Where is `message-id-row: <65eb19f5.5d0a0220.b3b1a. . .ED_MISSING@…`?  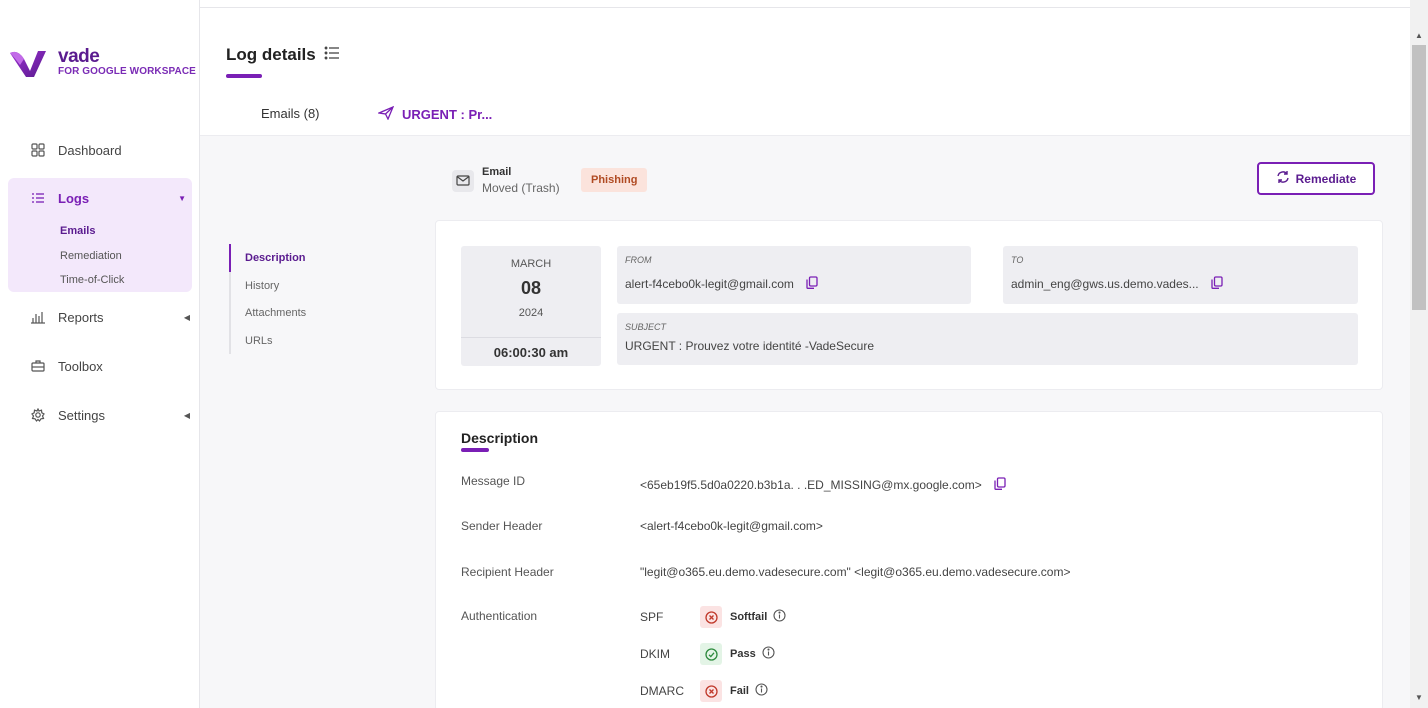
message-id-row: <65eb19f5.5d0a0220.b3b1a. . .ED_MISSING@… is located at coordinates (823, 485).